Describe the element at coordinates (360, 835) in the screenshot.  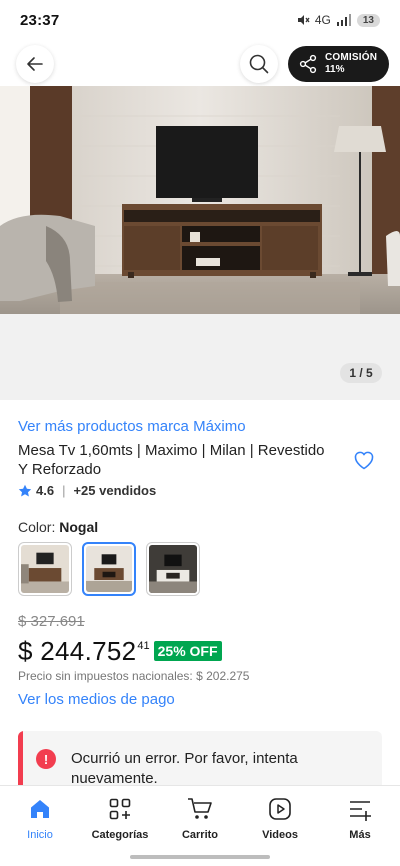
I see `nav-label: Más` at that location.